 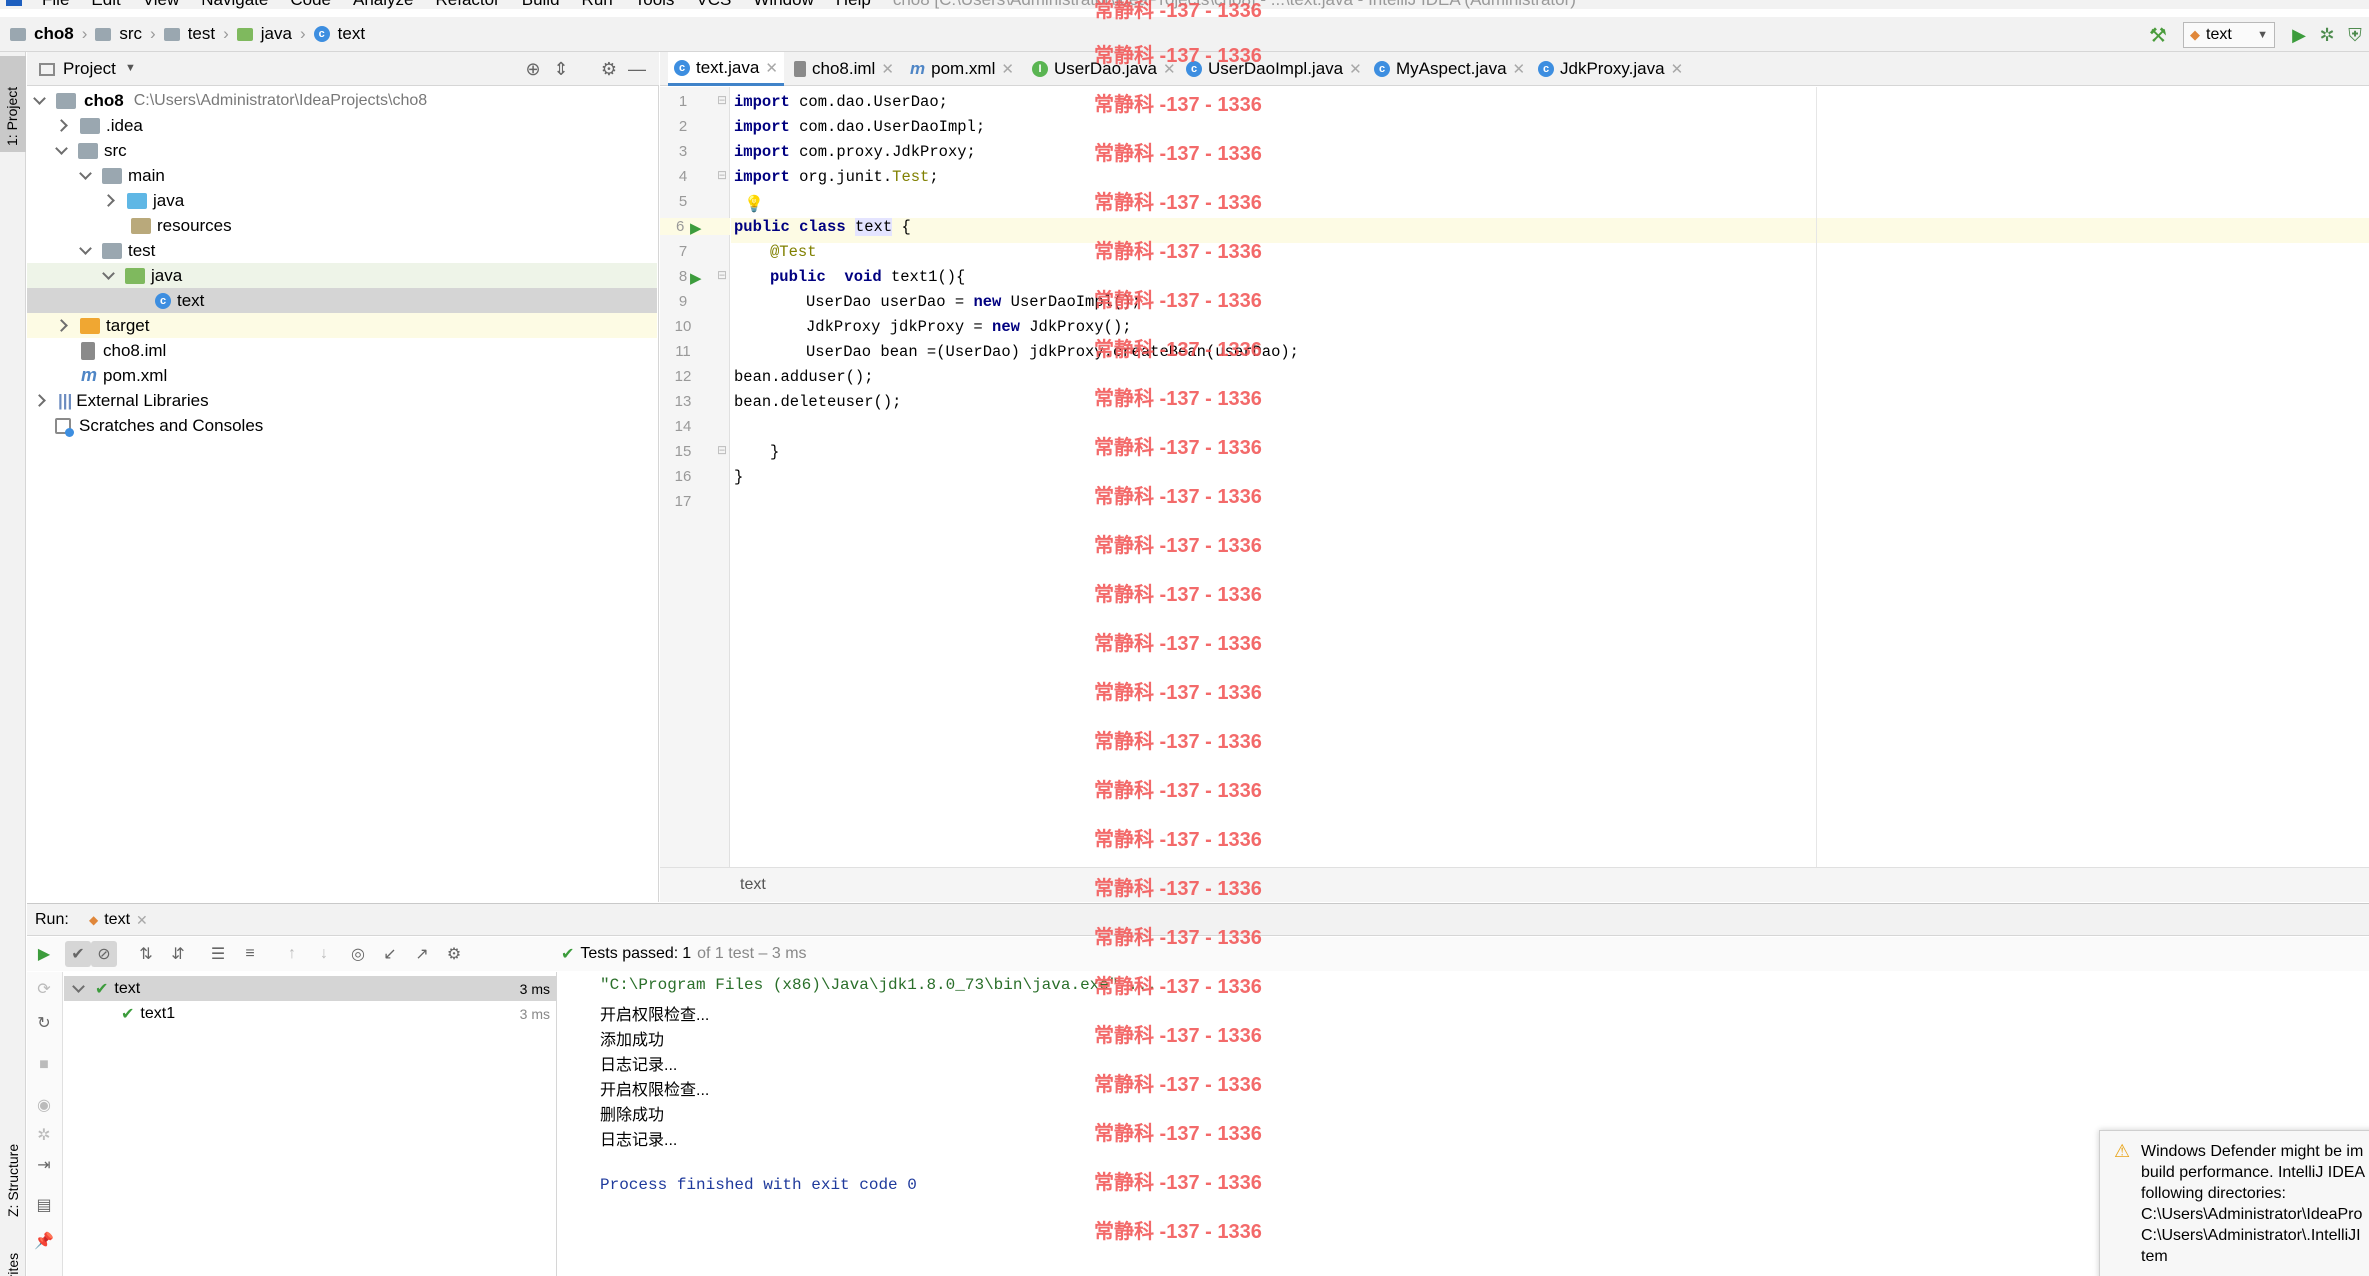 I want to click on sort-alpha-icon: ⇅, so click(x=146, y=954).